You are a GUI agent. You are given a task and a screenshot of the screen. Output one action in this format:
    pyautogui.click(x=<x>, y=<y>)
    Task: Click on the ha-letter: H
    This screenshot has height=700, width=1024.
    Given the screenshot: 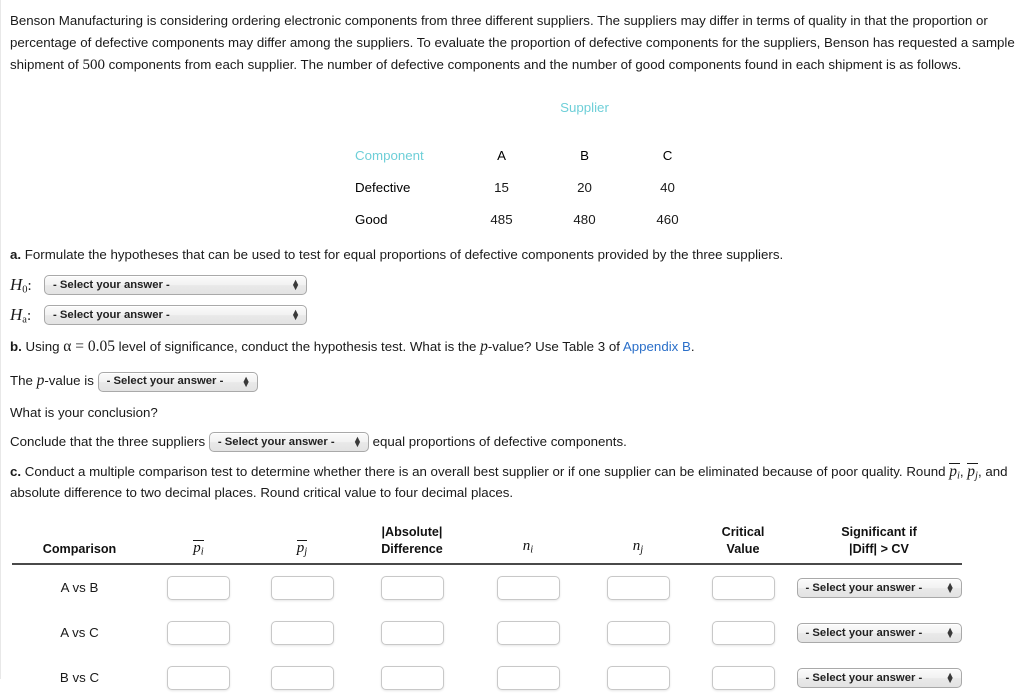 What is the action you would take?
    pyautogui.click(x=16, y=314)
    